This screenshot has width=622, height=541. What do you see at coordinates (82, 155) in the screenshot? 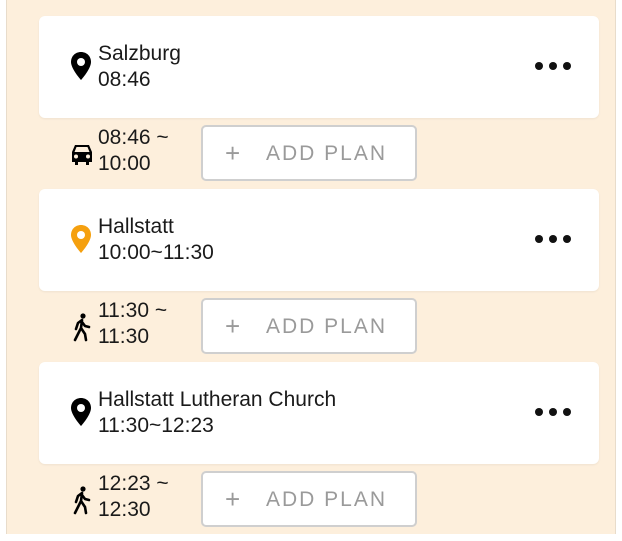
I see `car-icon` at bounding box center [82, 155].